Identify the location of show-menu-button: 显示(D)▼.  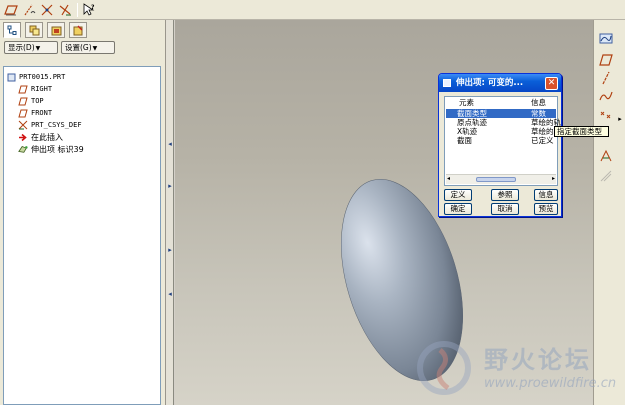
(31, 47).